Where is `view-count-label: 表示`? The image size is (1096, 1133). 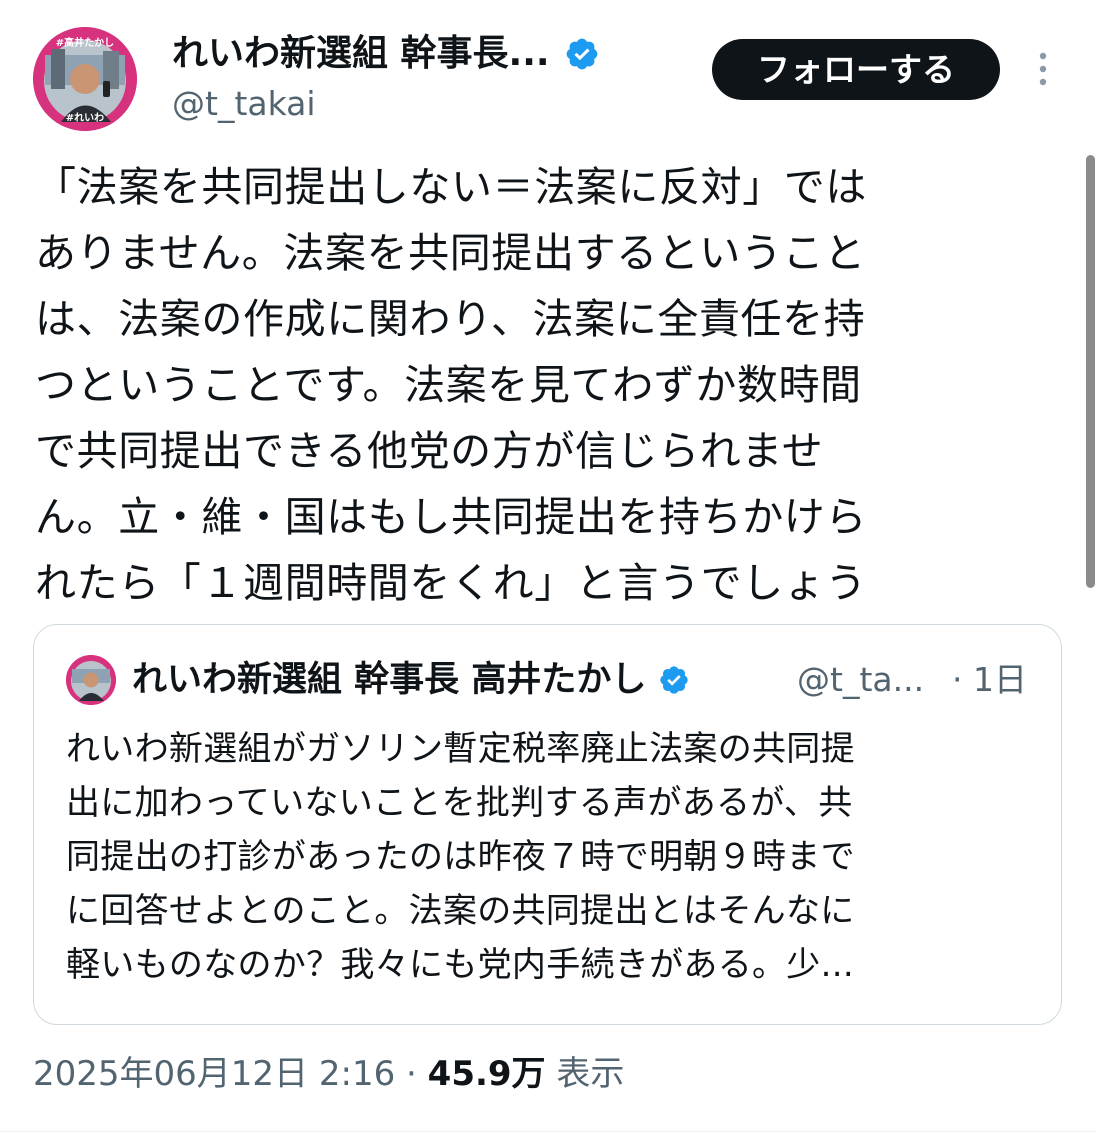
view-count-label: 表示 is located at coordinates (585, 1074).